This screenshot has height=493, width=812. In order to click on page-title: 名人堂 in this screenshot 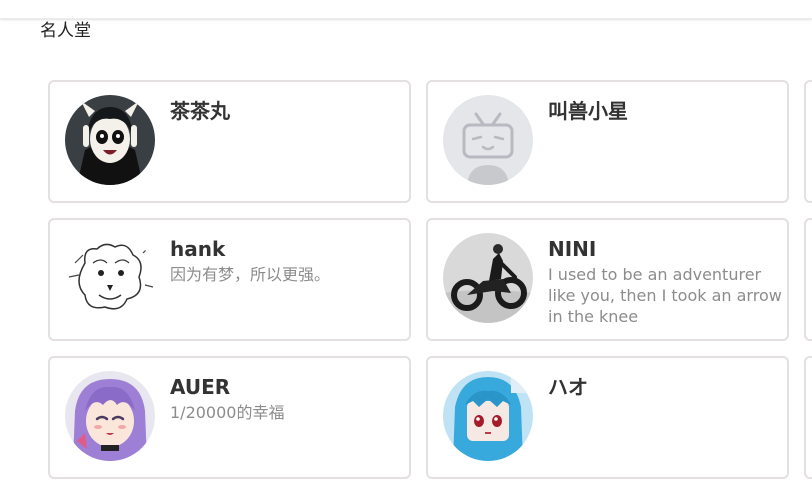, I will do `click(65, 31)`.